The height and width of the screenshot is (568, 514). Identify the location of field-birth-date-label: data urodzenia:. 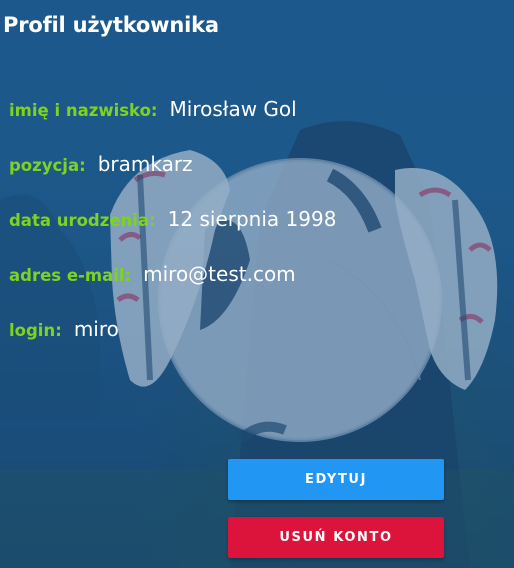
(82, 220).